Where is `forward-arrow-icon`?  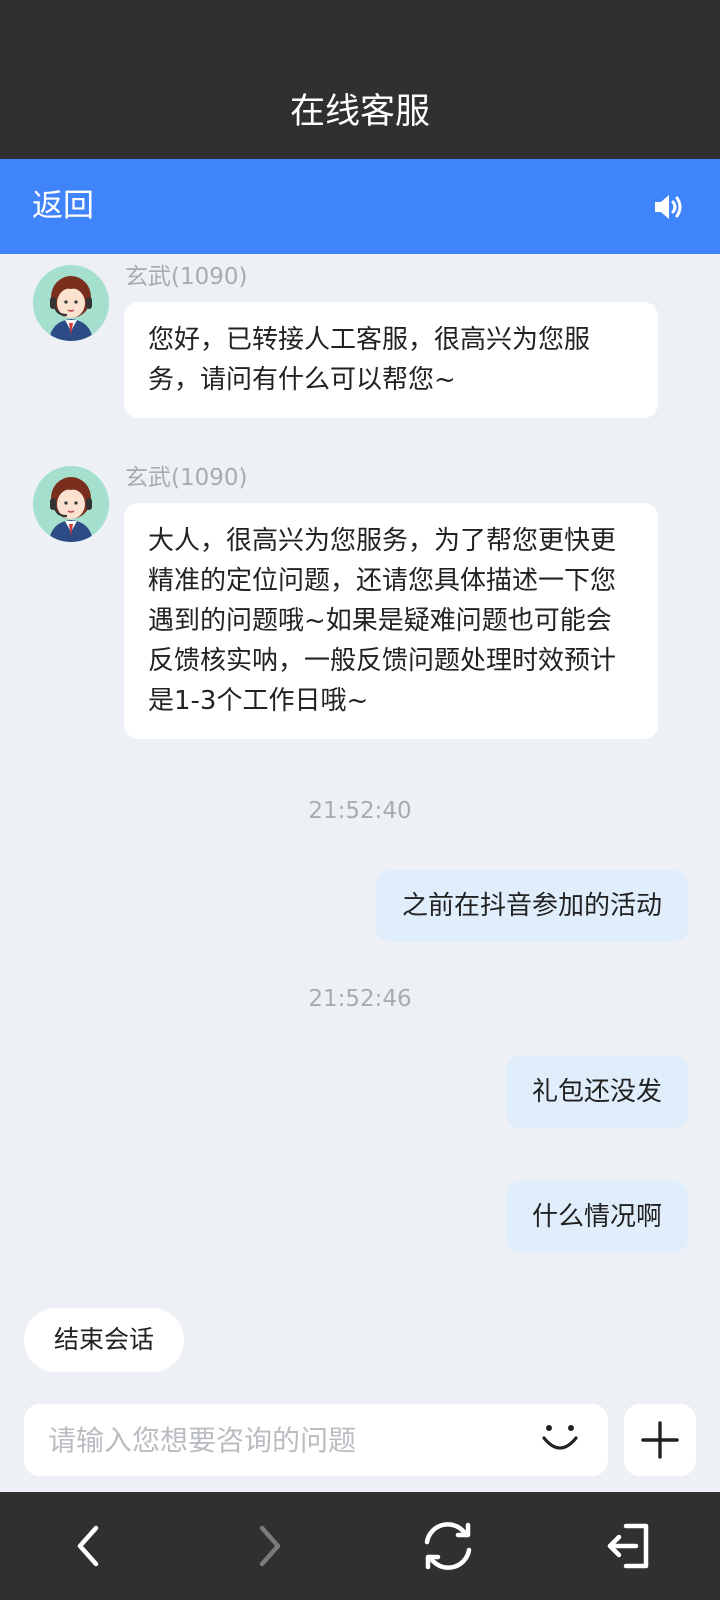
forward-arrow-icon is located at coordinates (268, 1546).